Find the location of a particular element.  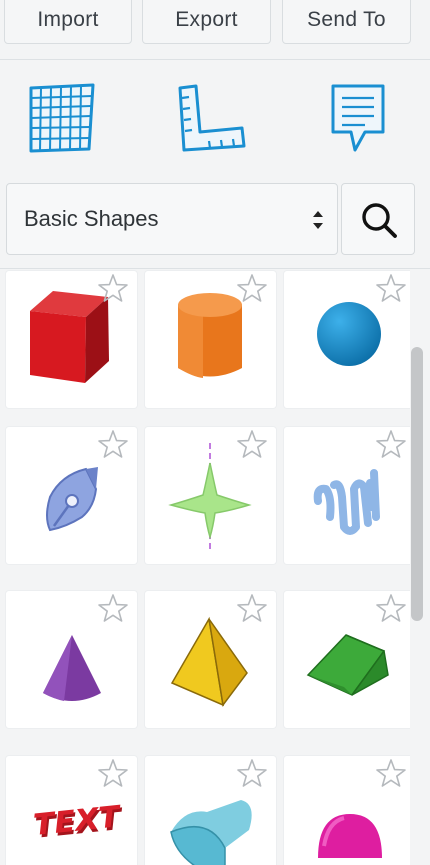

toolbar-divider is located at coordinates (215, 59).